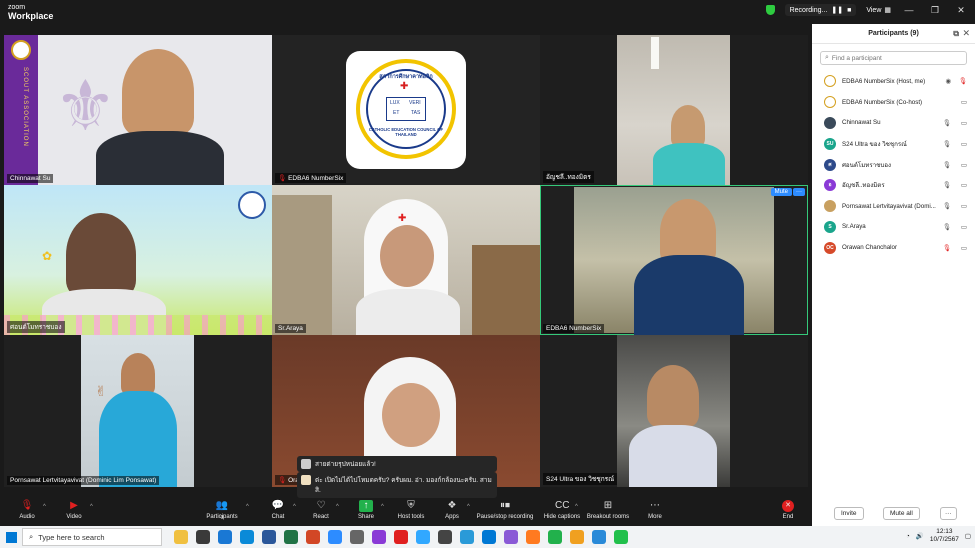 Image resolution: width=975 pixels, height=548 pixels. I want to click on stop-icon: ■, so click(849, 10).